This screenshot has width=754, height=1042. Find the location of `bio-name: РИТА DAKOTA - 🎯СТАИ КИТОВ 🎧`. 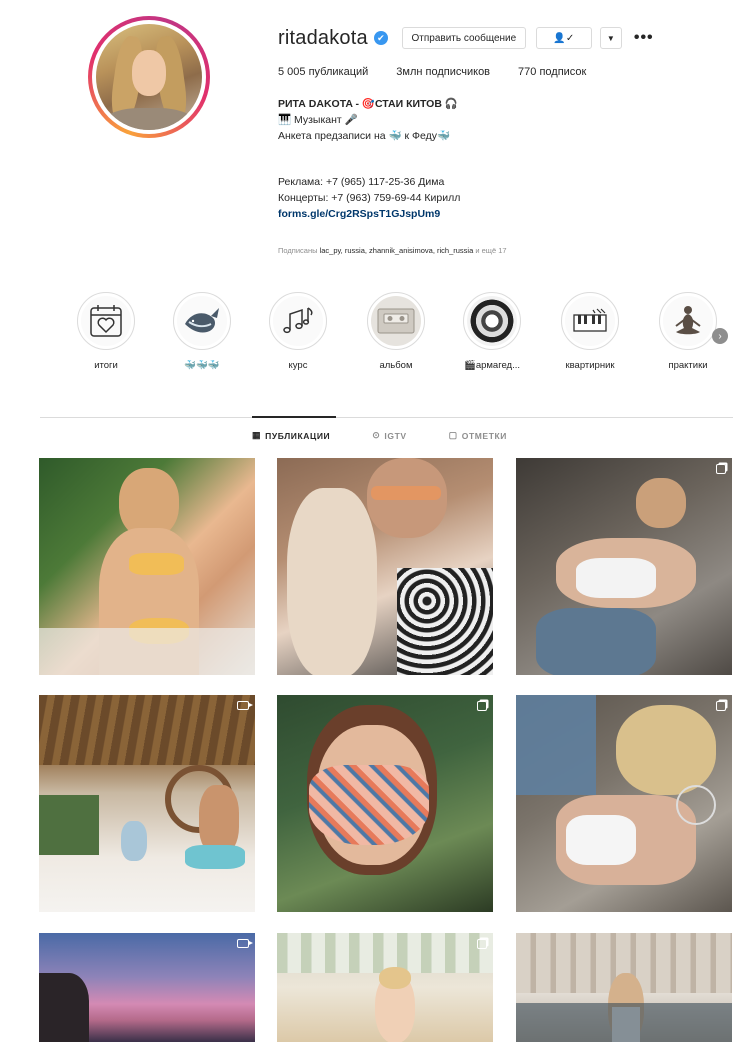

bio-name: РИТА DAKOTA - 🎯СТАИ КИТОВ 🎧 is located at coordinates (368, 104).